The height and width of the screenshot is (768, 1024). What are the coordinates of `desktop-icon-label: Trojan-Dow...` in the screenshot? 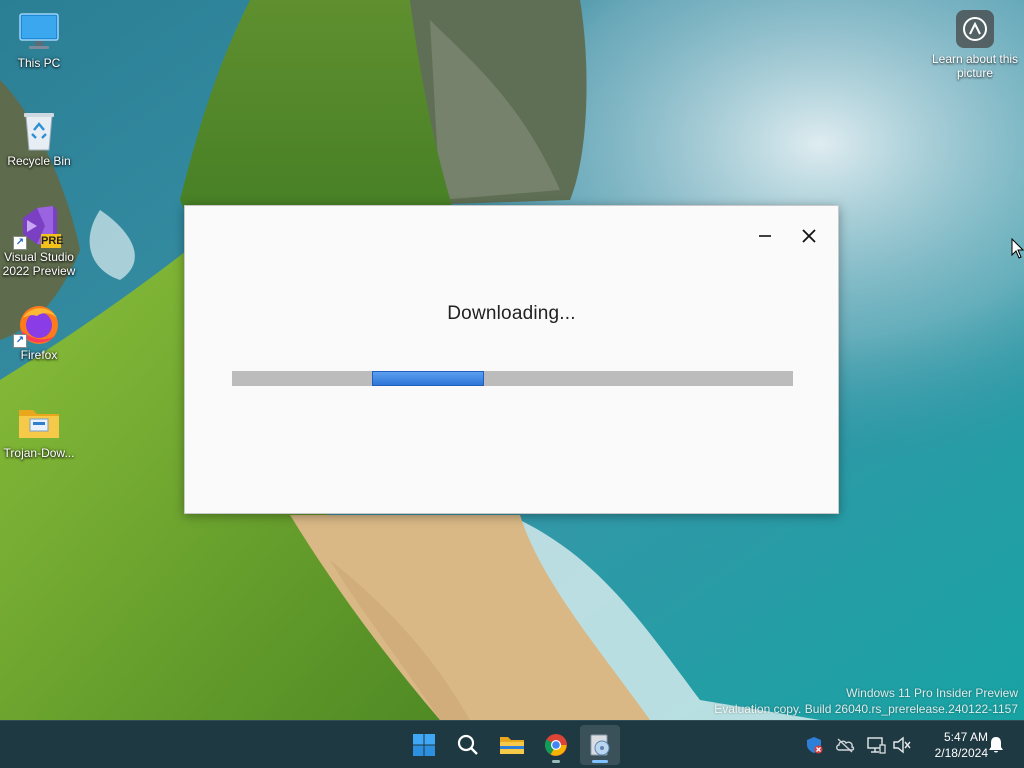 It's located at (39, 453).